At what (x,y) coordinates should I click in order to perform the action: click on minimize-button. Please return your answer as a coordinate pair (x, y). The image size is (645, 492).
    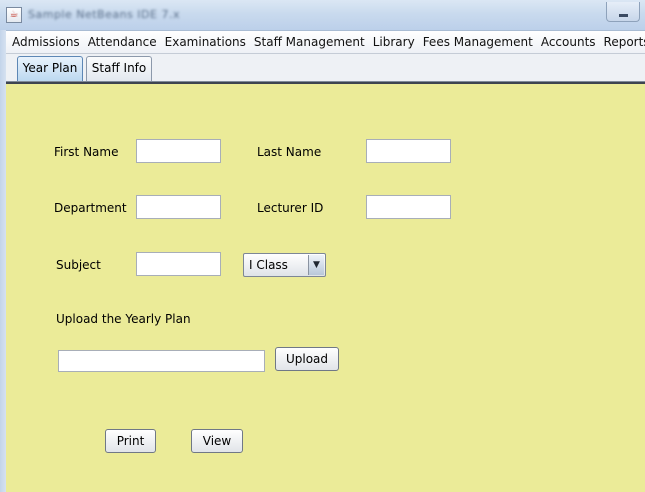
    Looking at the image, I should click on (623, 12).